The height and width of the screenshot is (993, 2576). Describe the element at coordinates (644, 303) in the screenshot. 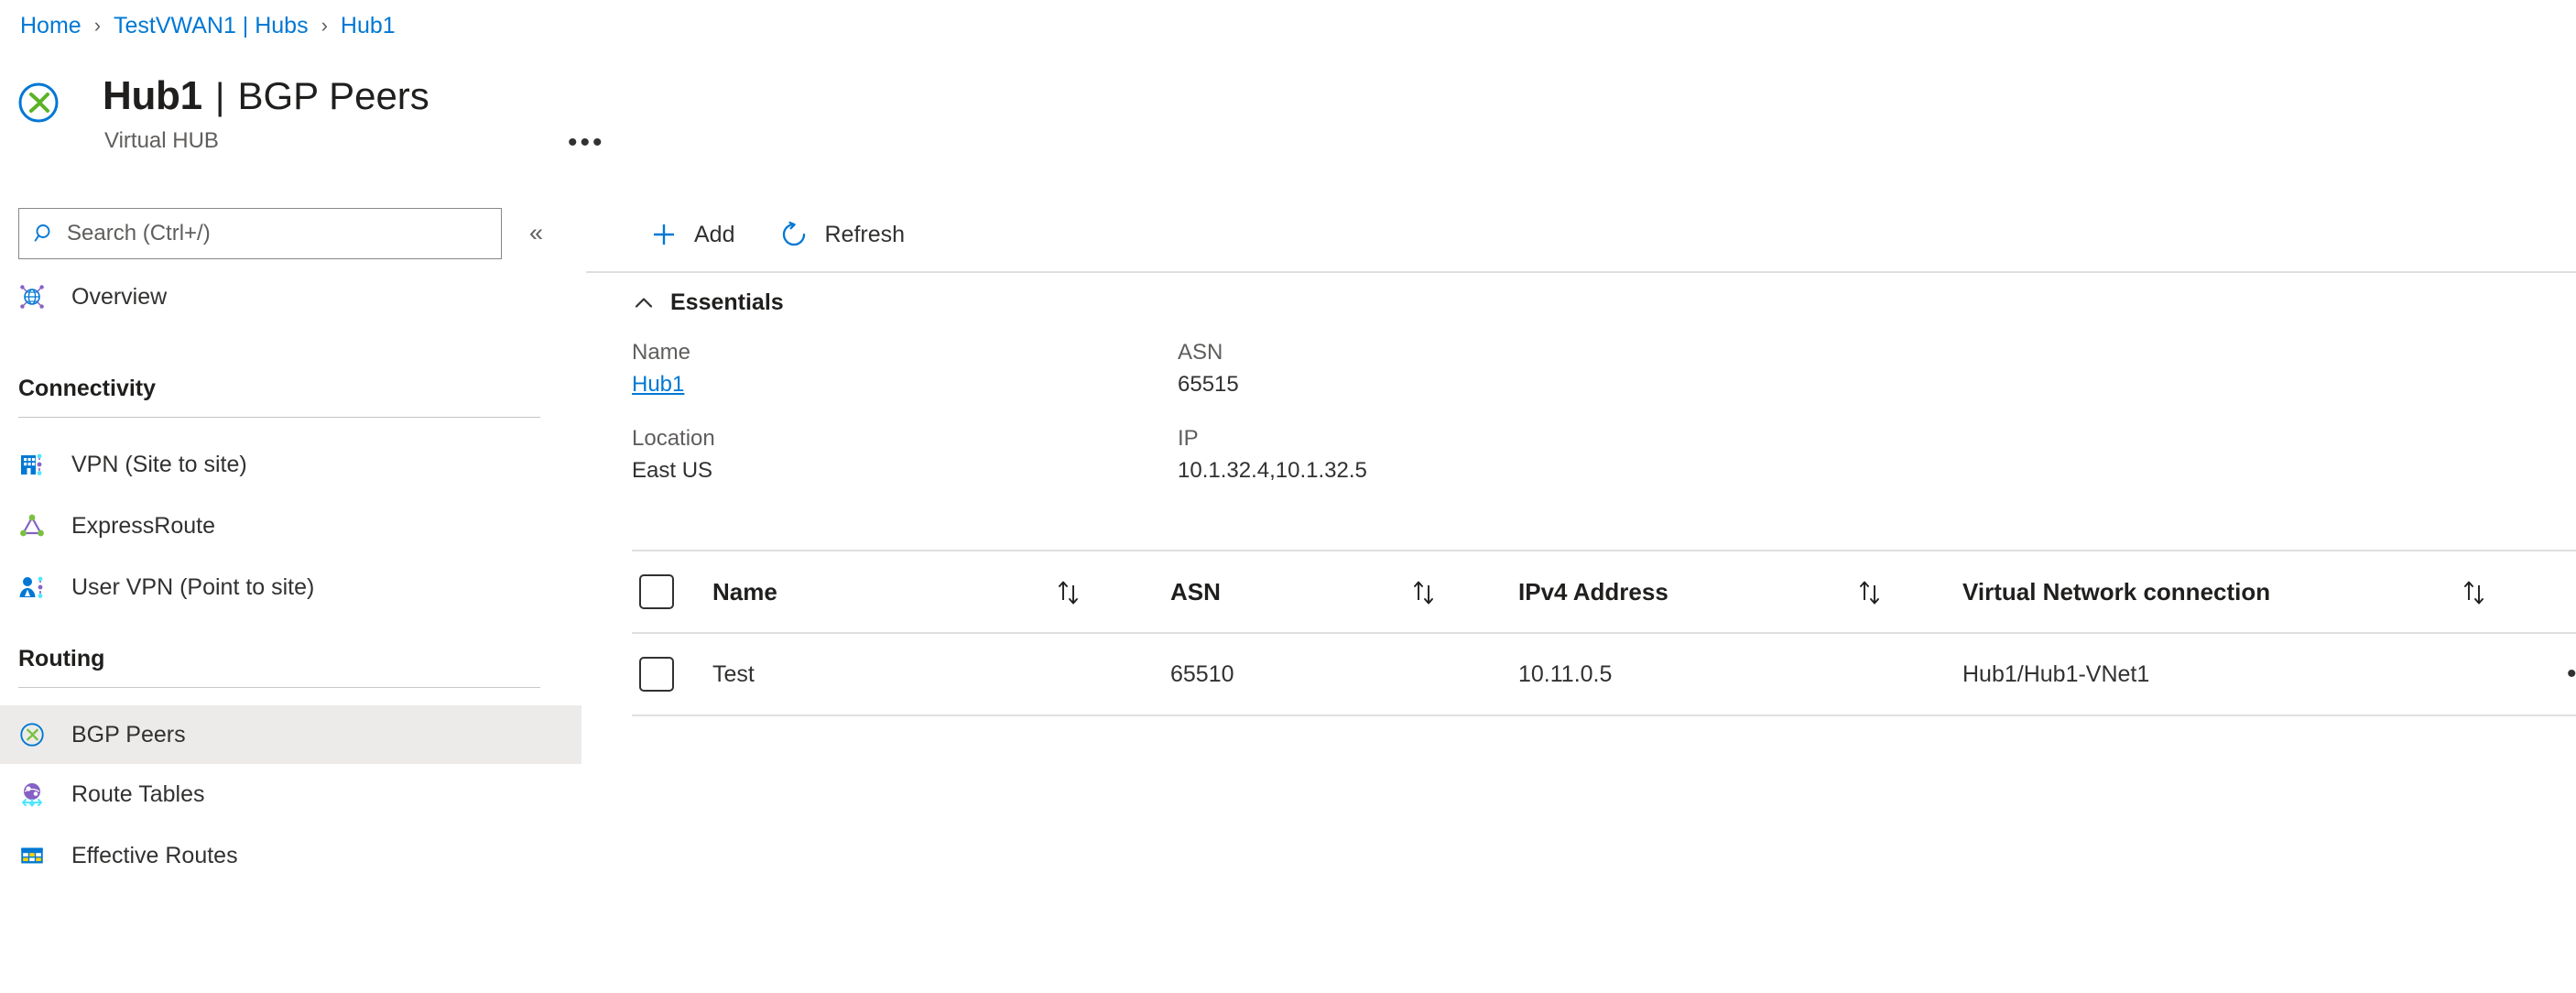

I see `chevron-up-icon` at that location.